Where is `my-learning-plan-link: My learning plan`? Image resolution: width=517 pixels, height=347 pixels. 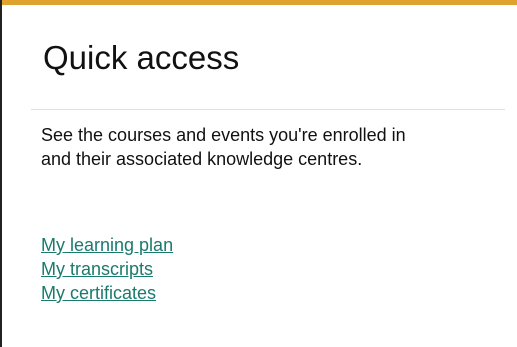
my-learning-plan-link: My learning plan is located at coordinates (107, 245).